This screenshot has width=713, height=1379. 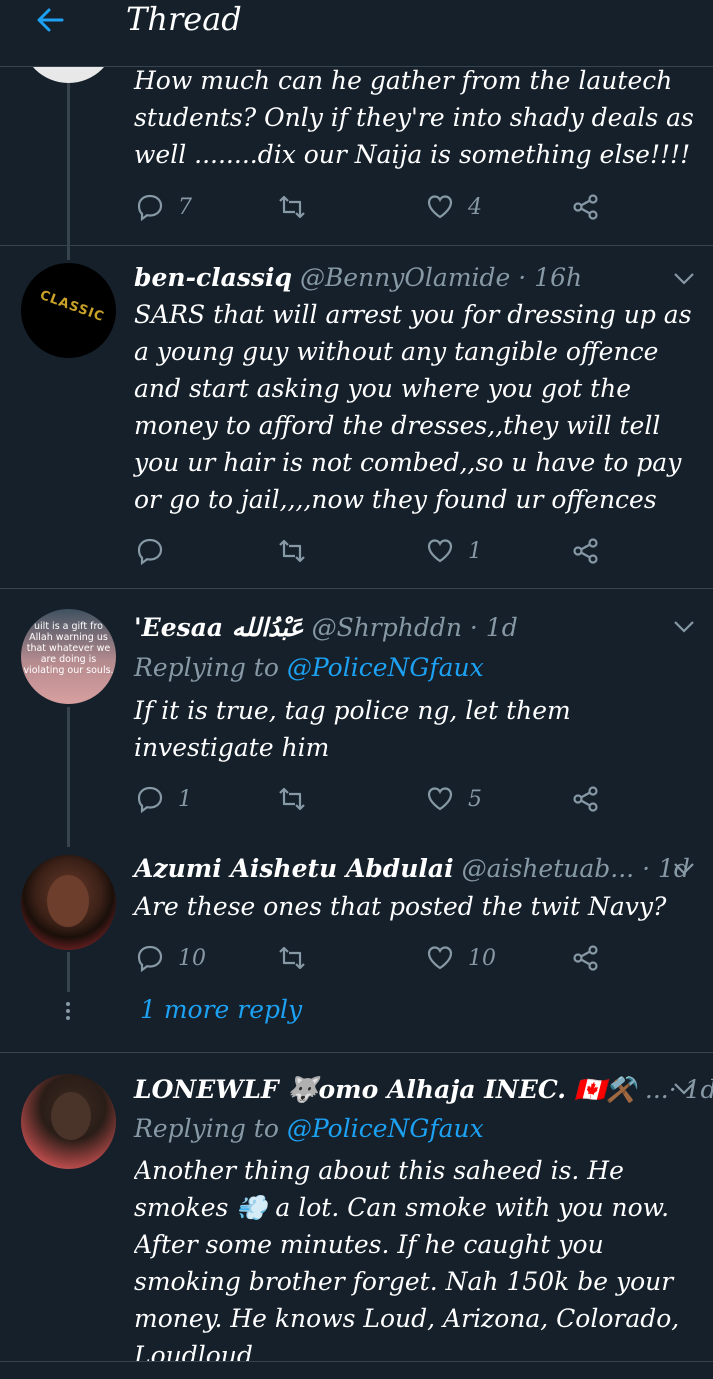 I want to click on tweet-actions: 1 5, so click(x=371, y=799).